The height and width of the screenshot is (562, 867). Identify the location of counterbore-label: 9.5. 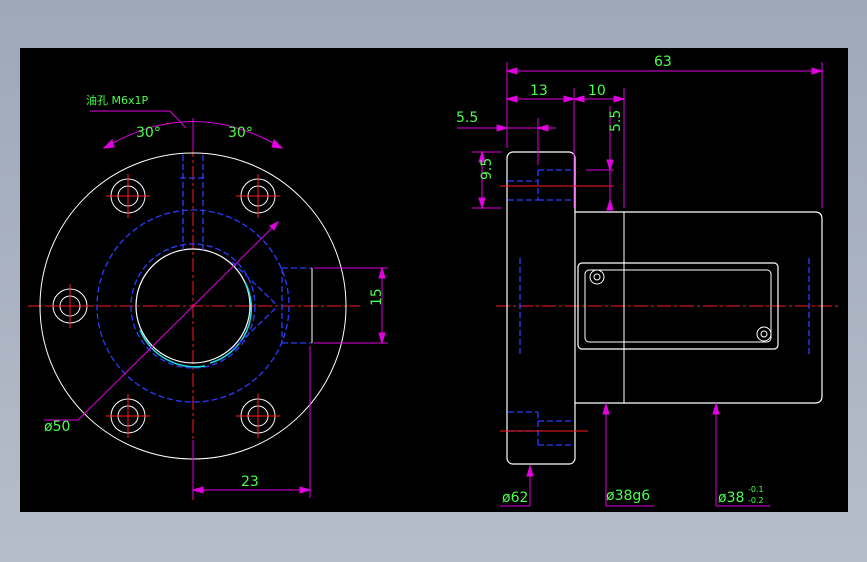
(487, 169).